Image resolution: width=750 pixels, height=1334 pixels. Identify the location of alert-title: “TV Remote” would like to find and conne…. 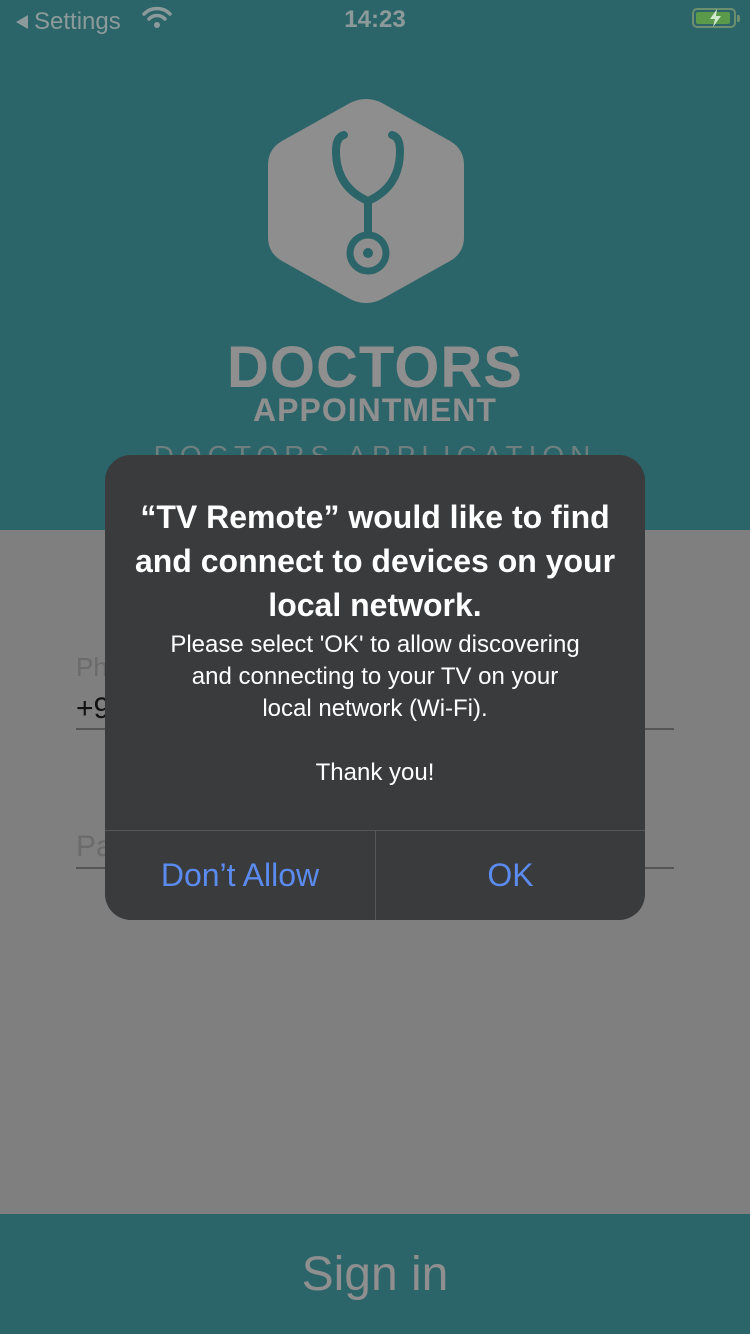
(375, 561).